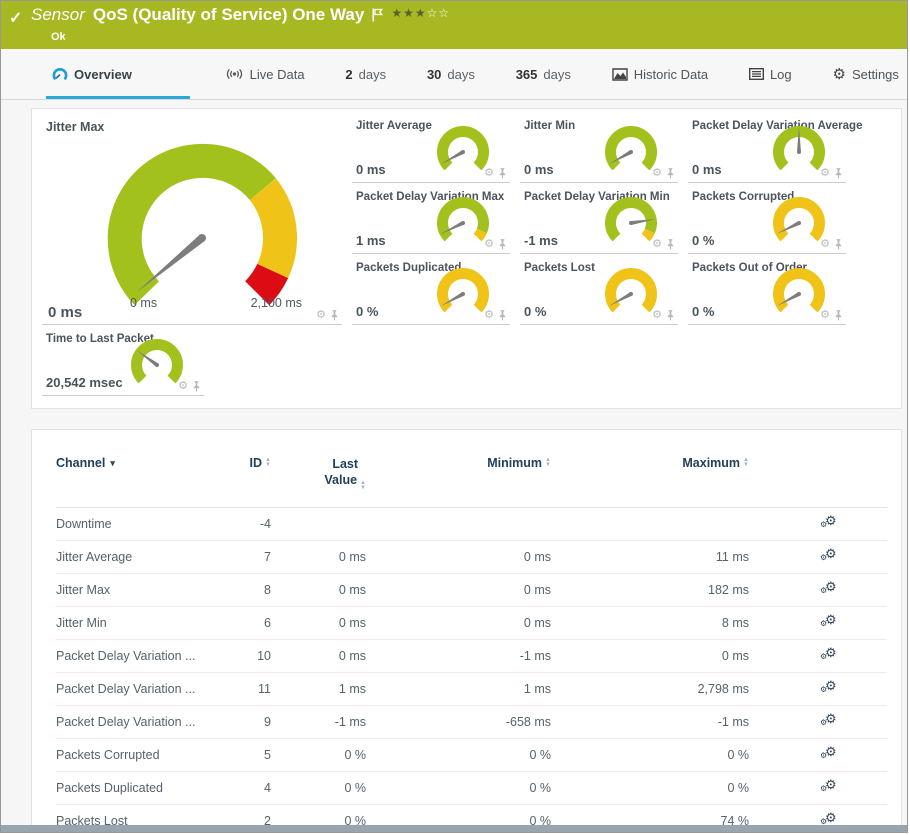 The image size is (910, 835). I want to click on gauge-title: Jitter Max, so click(75, 127).